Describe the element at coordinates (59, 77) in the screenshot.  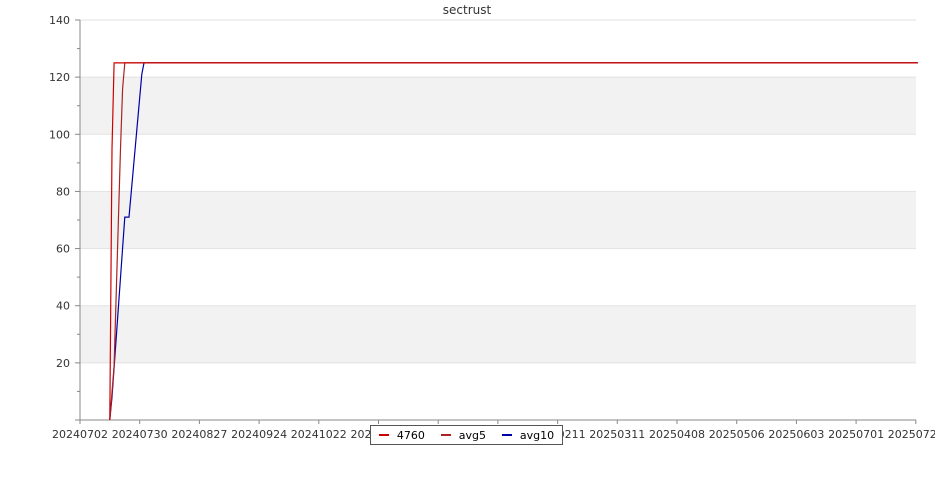
I see `y-tick-label: 120` at that location.